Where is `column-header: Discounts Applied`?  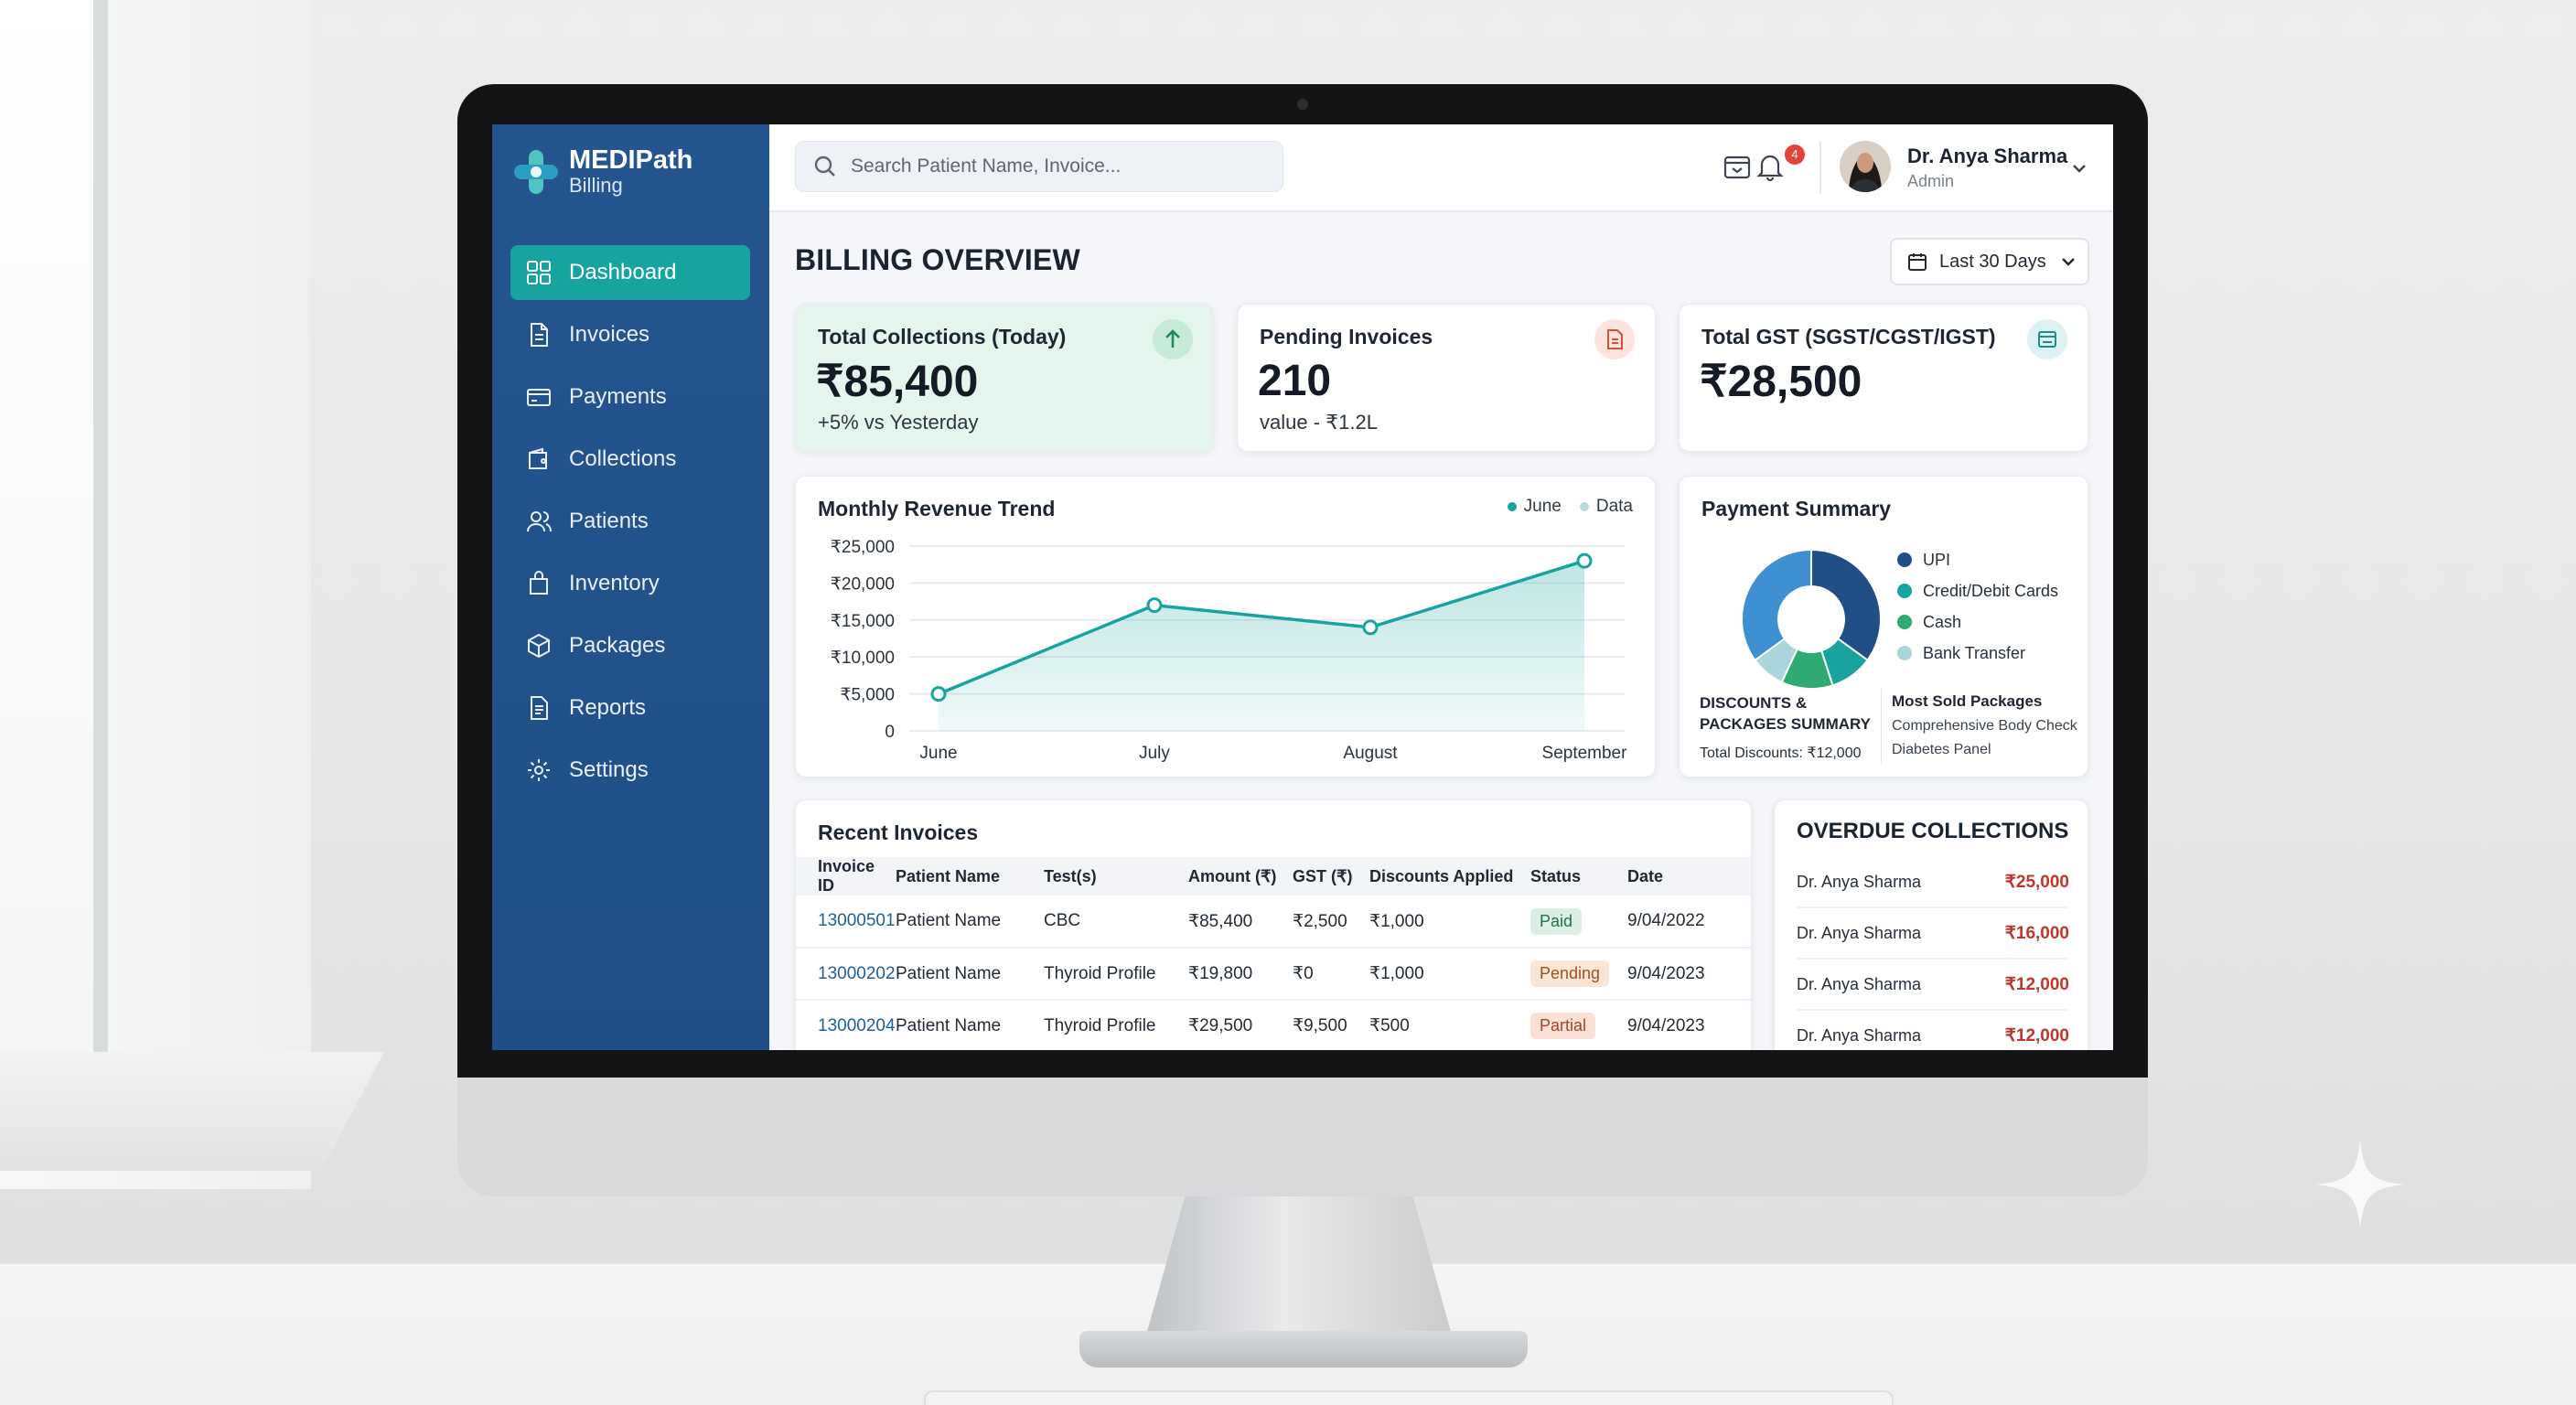 column-header: Discounts Applied is located at coordinates (1449, 877).